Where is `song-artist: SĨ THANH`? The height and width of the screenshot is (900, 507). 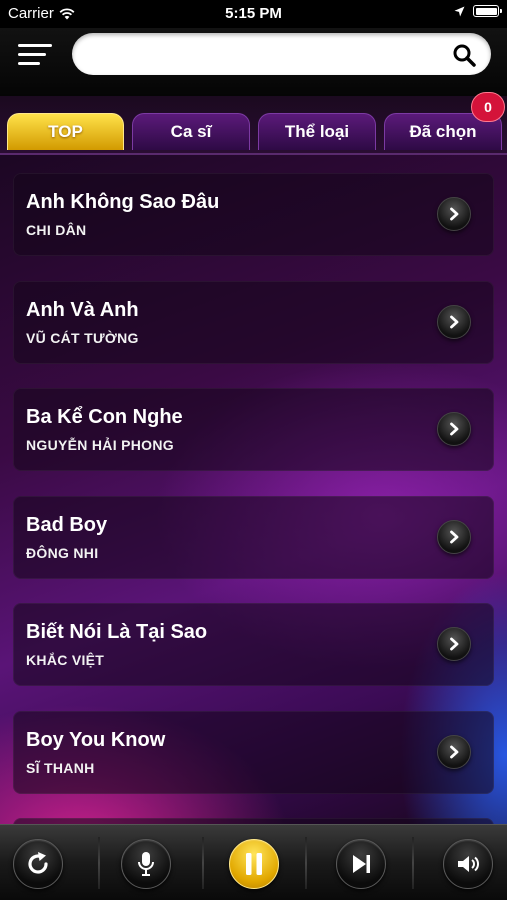 song-artist: SĨ THANH is located at coordinates (60, 768).